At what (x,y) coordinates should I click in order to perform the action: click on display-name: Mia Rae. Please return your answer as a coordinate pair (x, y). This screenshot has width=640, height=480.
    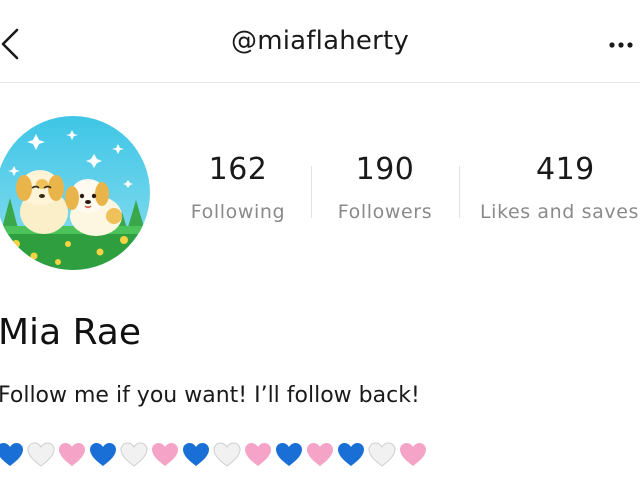
    Looking at the image, I should click on (70, 332).